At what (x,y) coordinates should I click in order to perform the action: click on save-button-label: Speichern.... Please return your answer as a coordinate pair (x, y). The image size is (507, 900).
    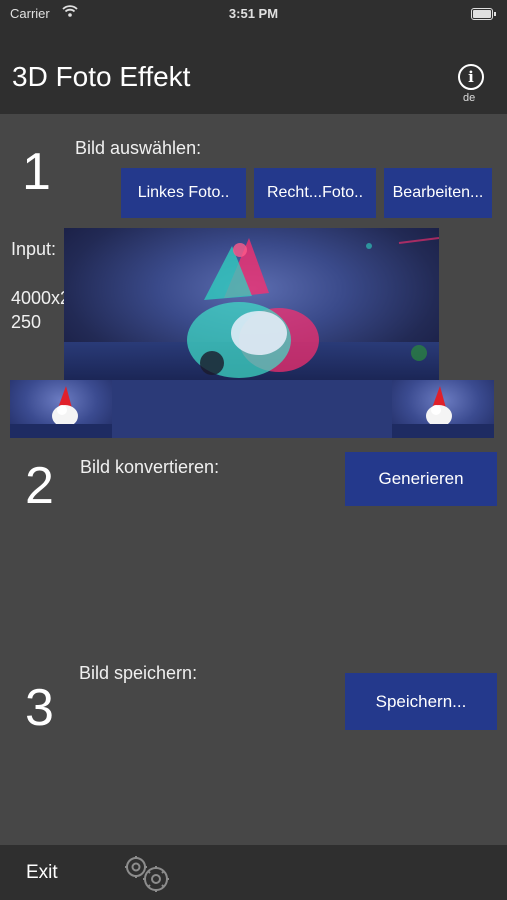
    Looking at the image, I should click on (421, 701).